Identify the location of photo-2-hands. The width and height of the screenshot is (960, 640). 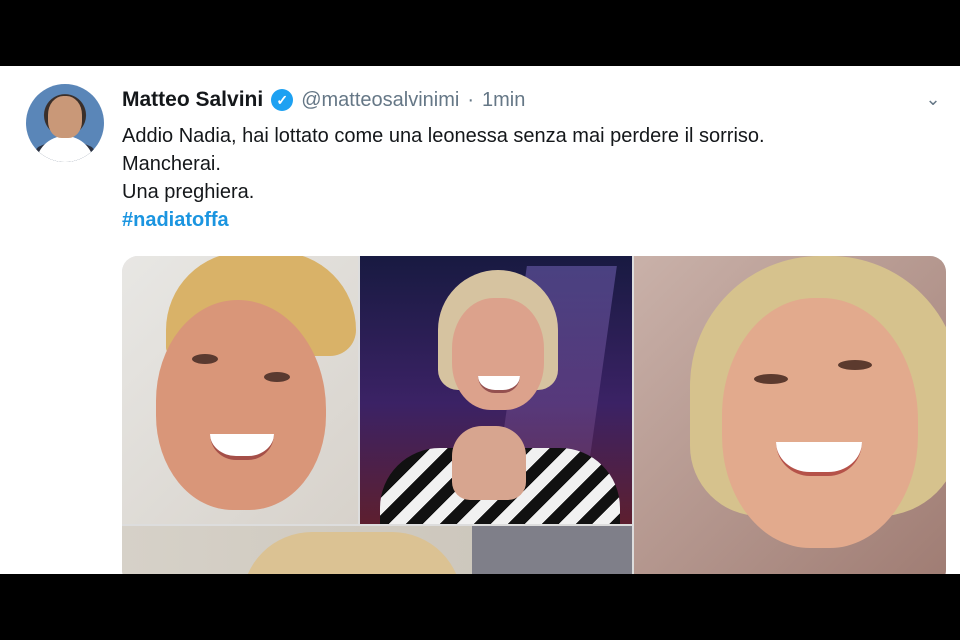
(489, 463).